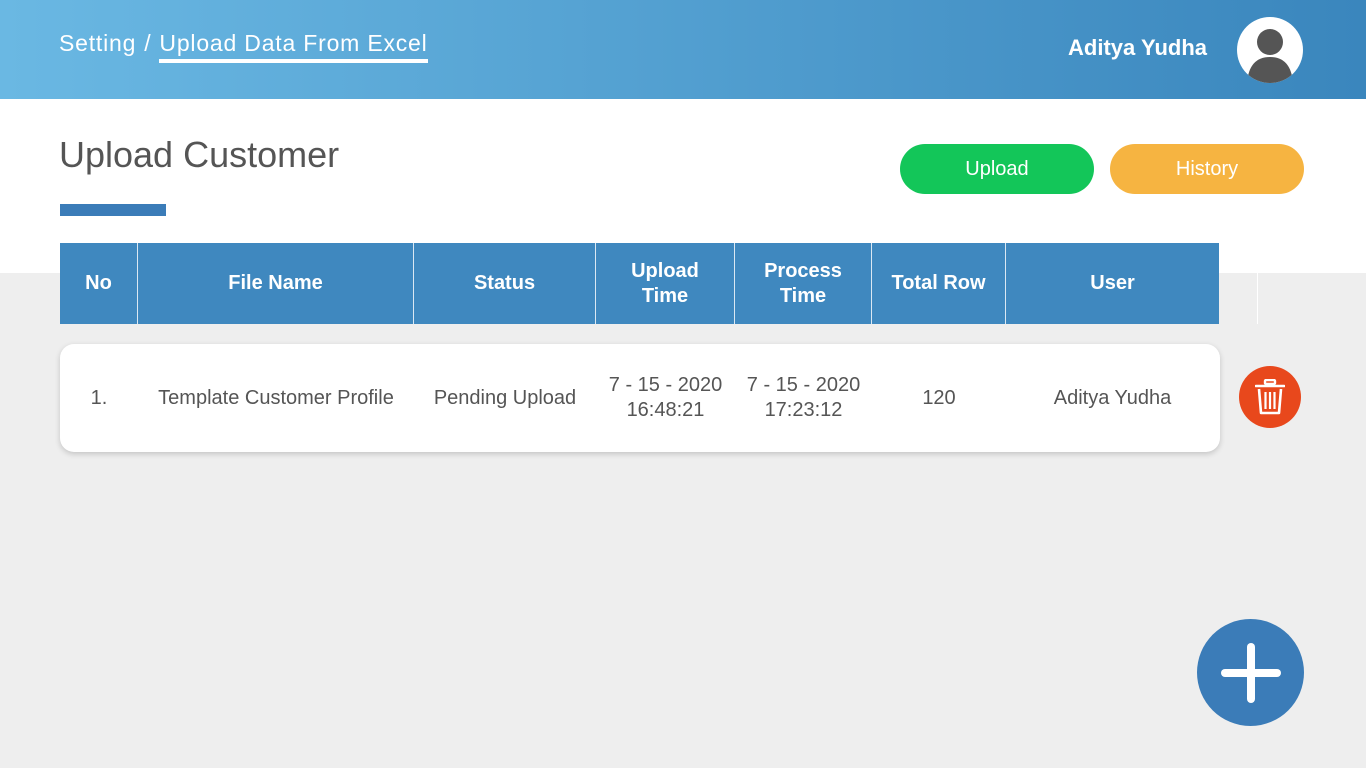  What do you see at coordinates (1257, 298) in the screenshot?
I see `side-divider` at bounding box center [1257, 298].